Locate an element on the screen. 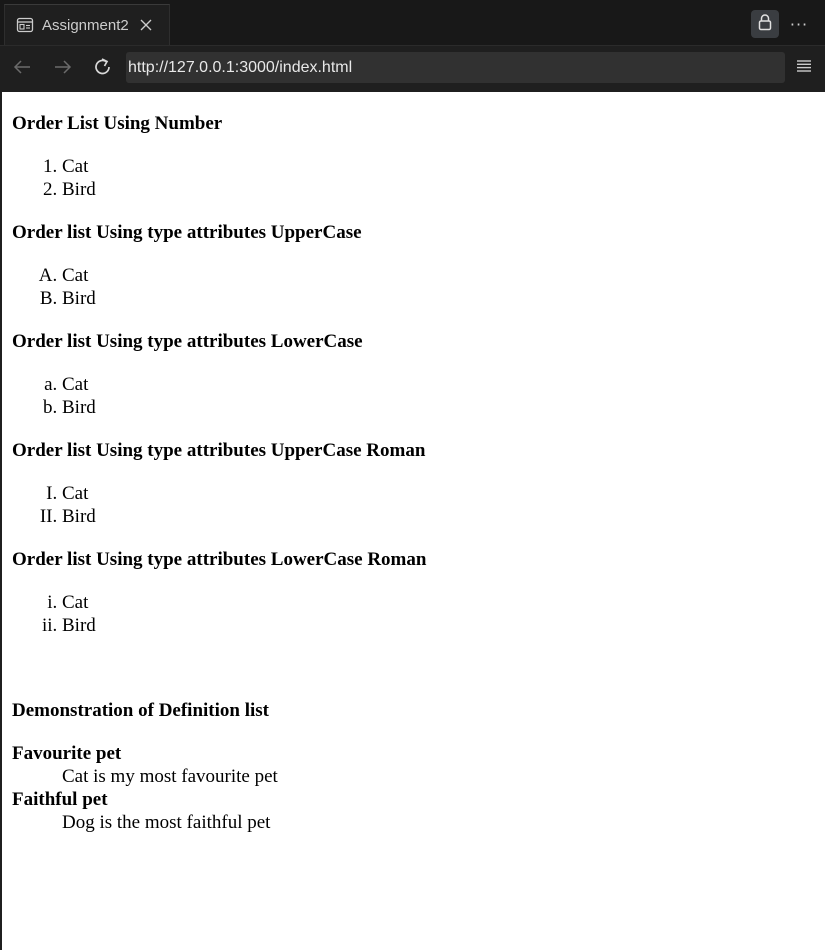 The width and height of the screenshot is (825, 950). uppercase-list: Cat Bird is located at coordinates (412, 287).